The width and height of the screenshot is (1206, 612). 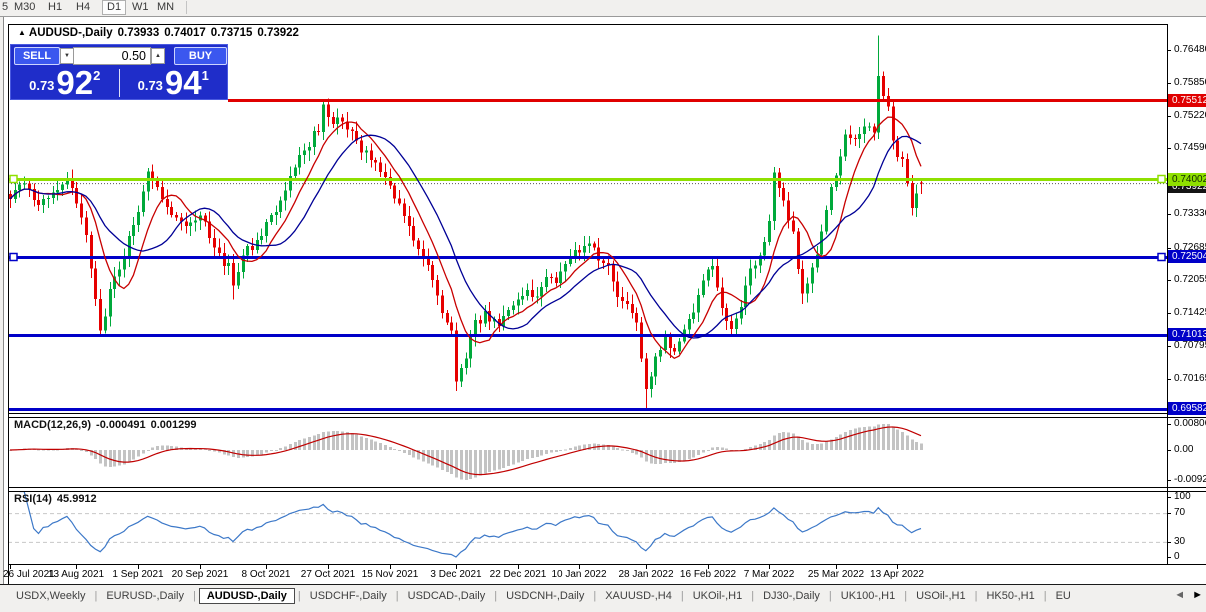 I want to click on timeframe-button-H1: H1, so click(x=55, y=7).